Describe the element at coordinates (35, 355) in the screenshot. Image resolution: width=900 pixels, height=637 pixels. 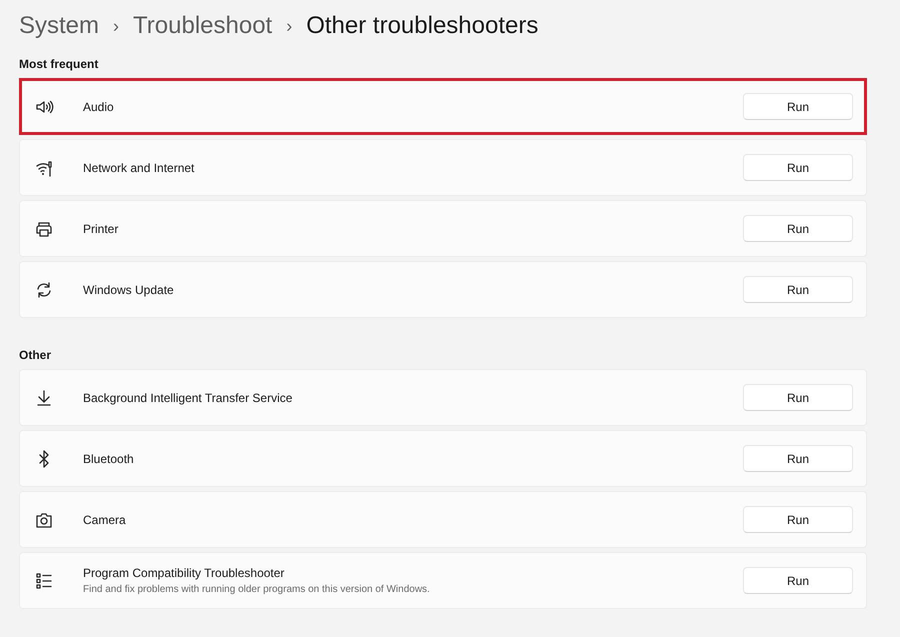
I see `section-heading: Other` at that location.